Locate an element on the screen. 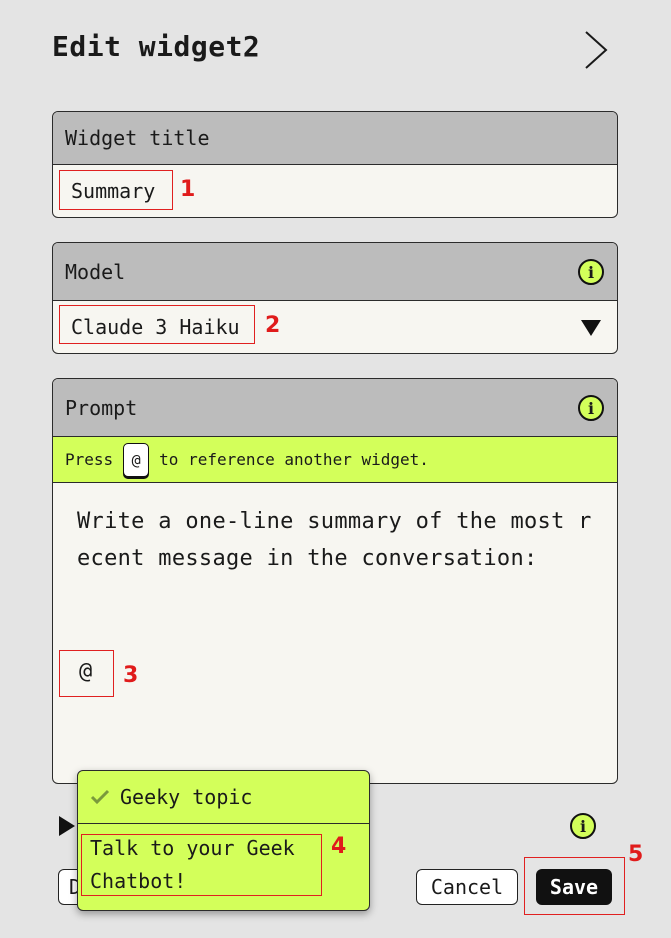 The image size is (671, 938). widget-title-label: Widget title is located at coordinates (335, 138).